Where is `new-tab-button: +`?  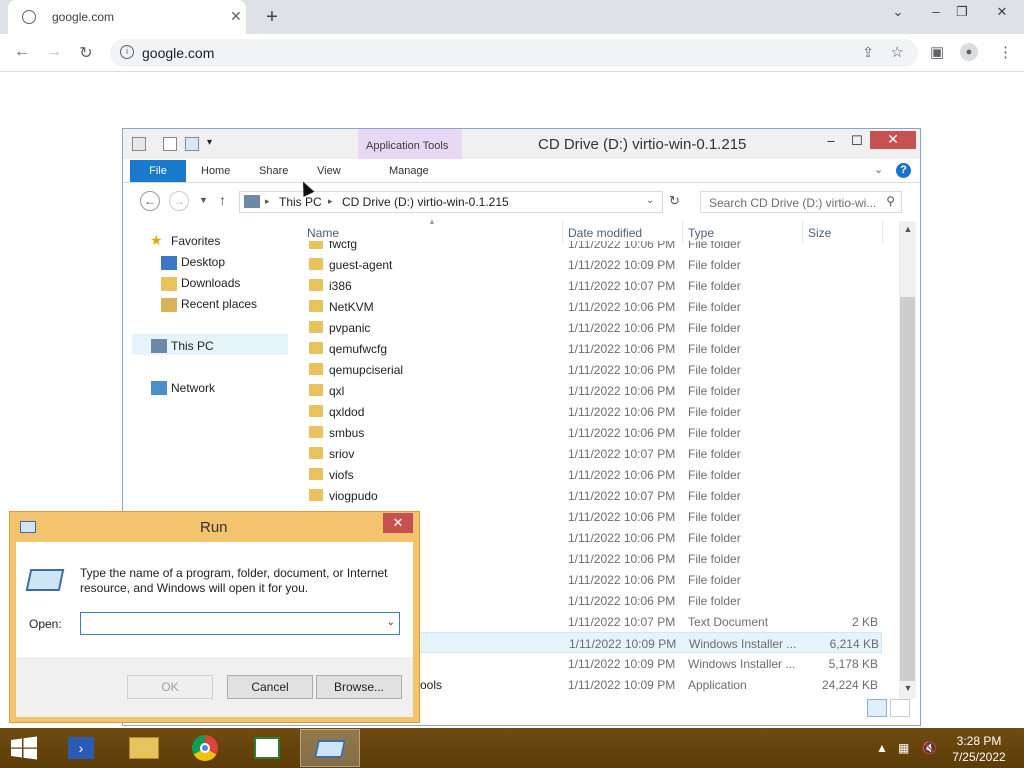 new-tab-button: + is located at coordinates (272, 17).